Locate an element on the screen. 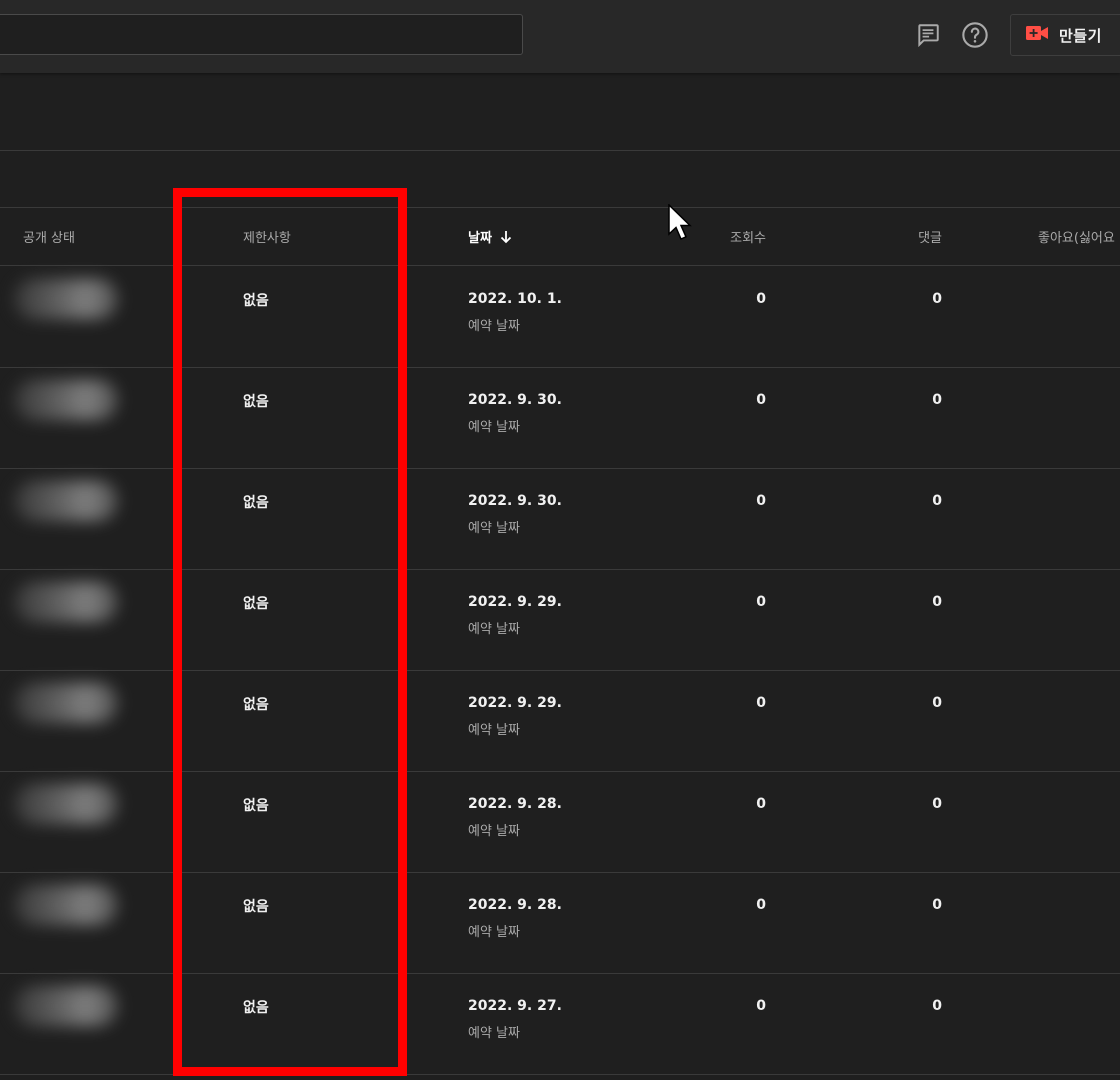  top-bar: 만들기 is located at coordinates (560, 36).